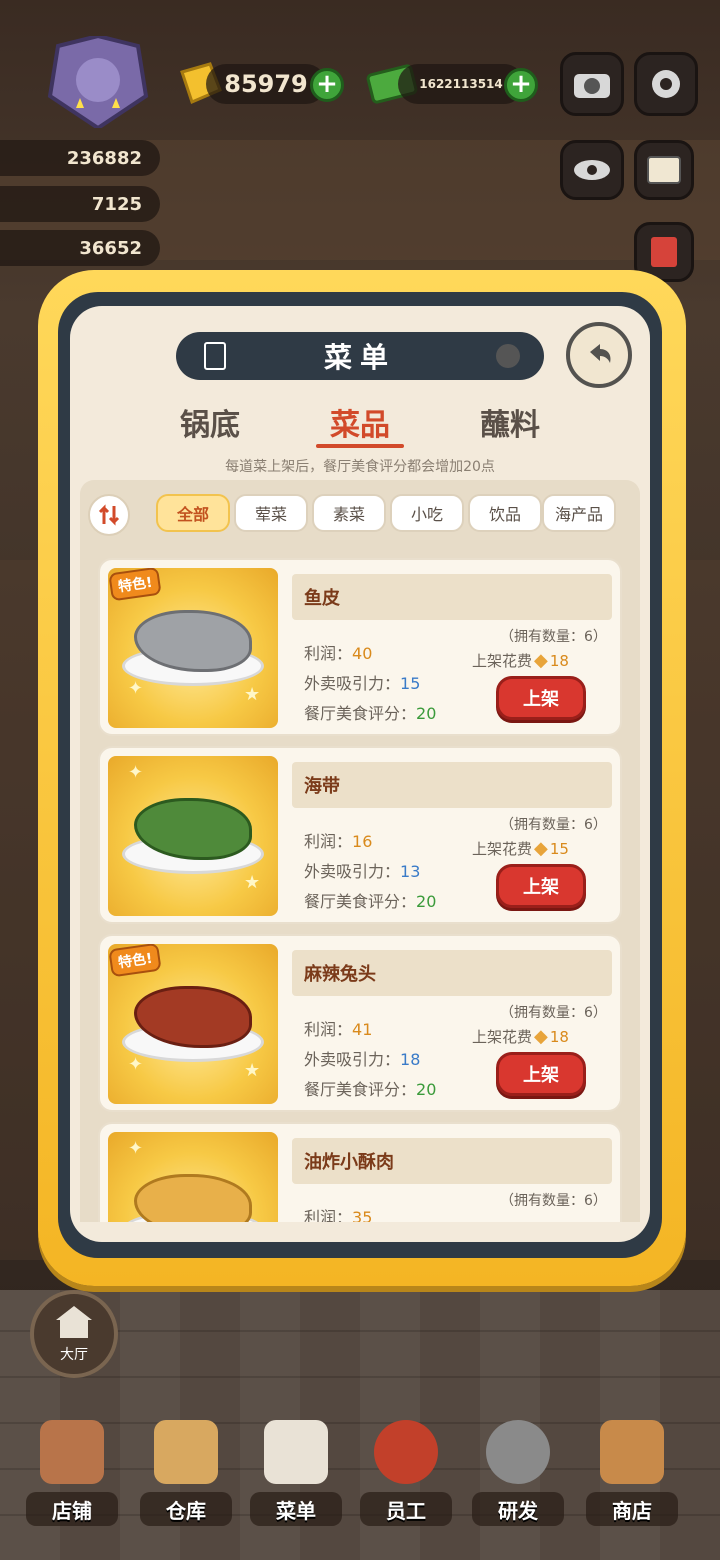 The image size is (720, 1560). Describe the element at coordinates (193, 513) in the screenshot. I see `filter-all: 全部` at that location.